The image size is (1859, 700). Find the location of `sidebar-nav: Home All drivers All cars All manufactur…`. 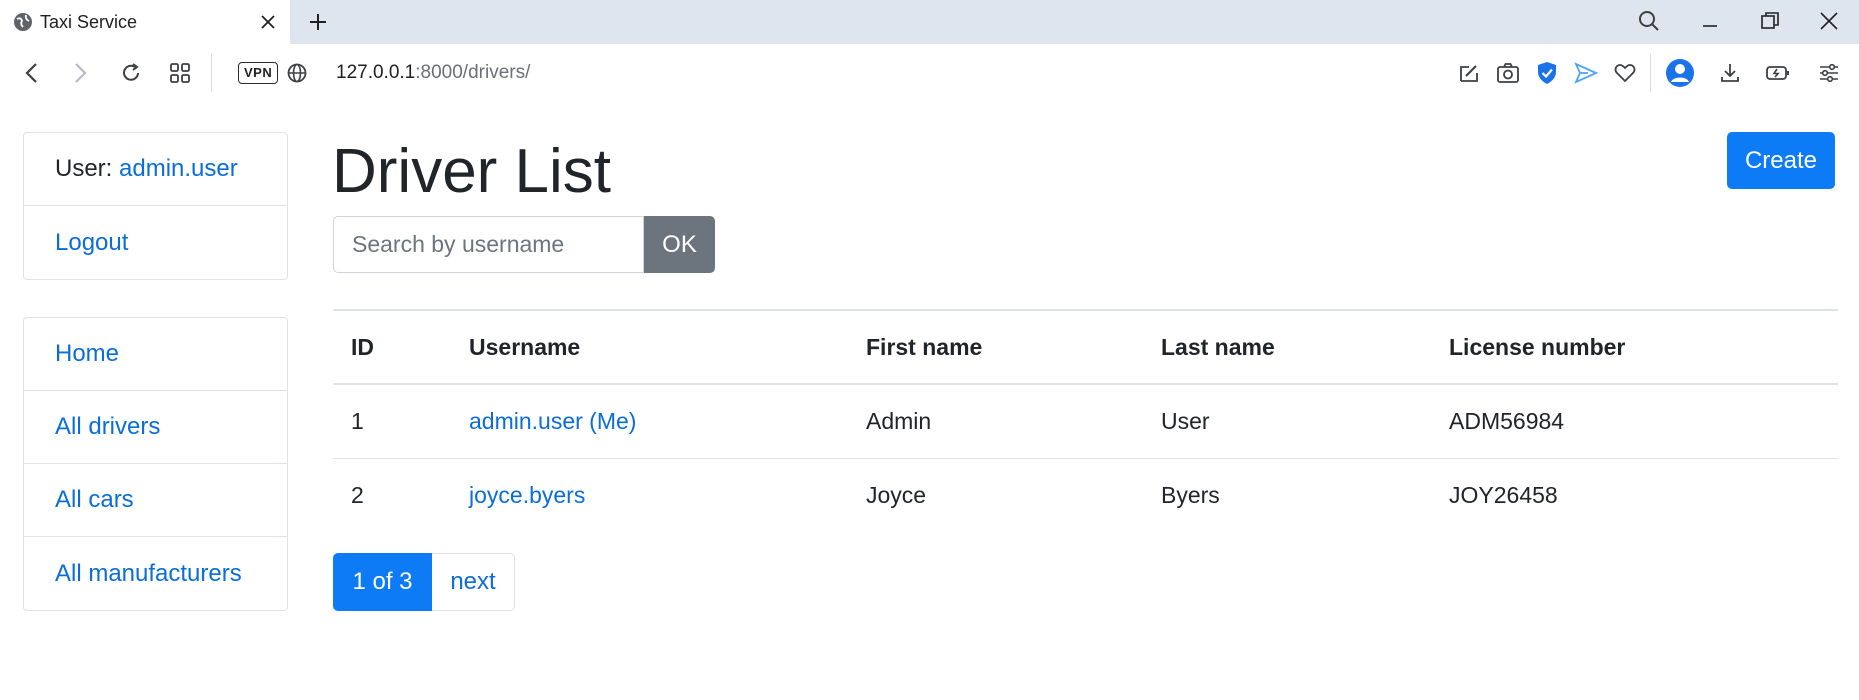

sidebar-nav: Home All drivers All cars All manufactur… is located at coordinates (155, 464).